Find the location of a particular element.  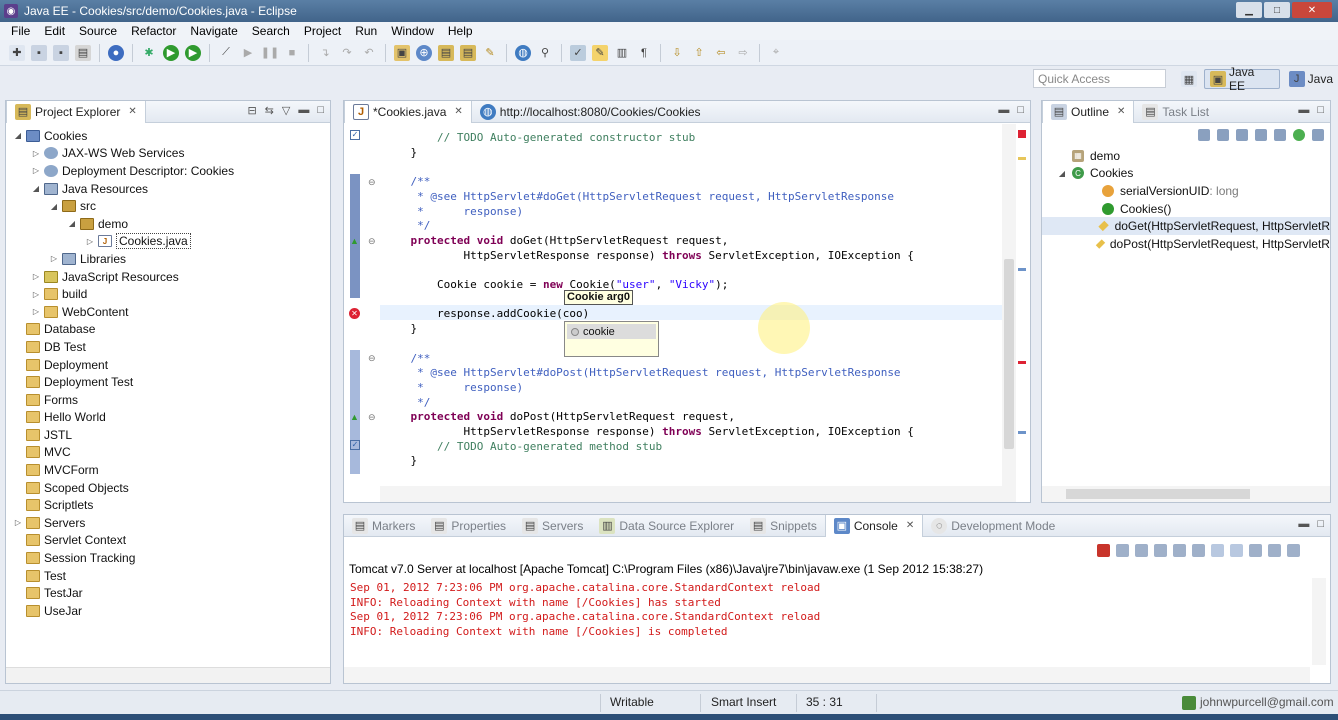

toggle-mark-icon: ✓ is located at coordinates (578, 52).